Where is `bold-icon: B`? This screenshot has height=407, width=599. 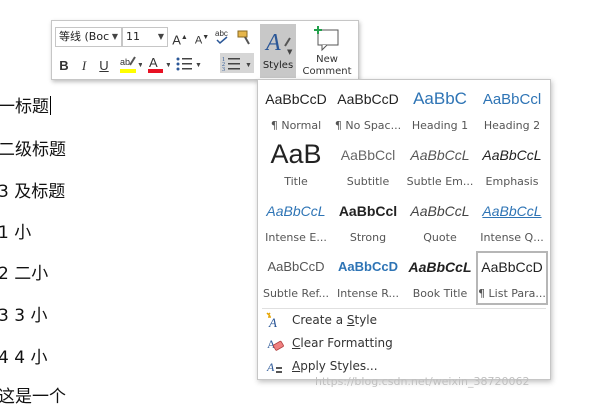 bold-icon: B is located at coordinates (64, 65).